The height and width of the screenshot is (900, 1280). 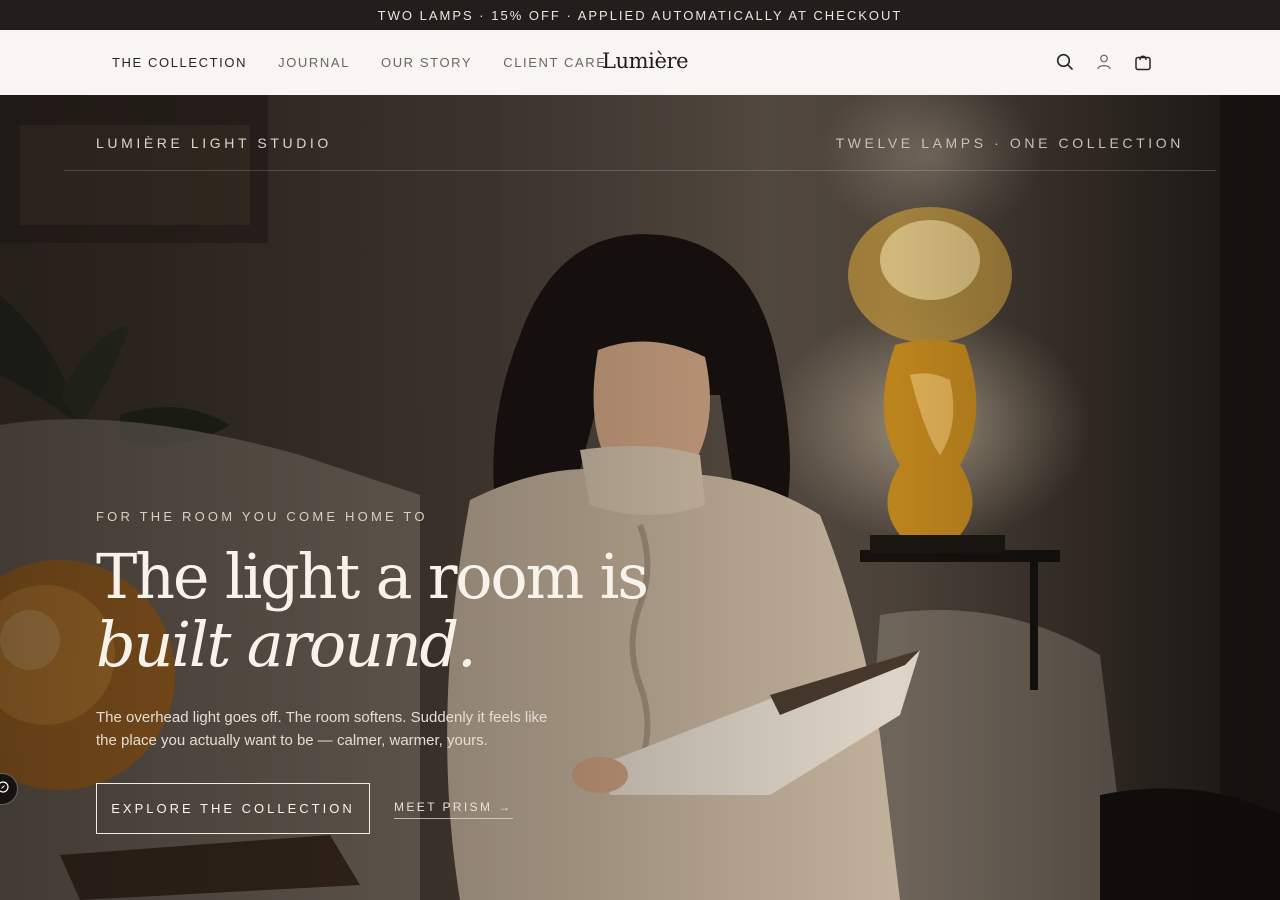 I want to click on hero-headline-line2: built around., so click(x=286, y=644).